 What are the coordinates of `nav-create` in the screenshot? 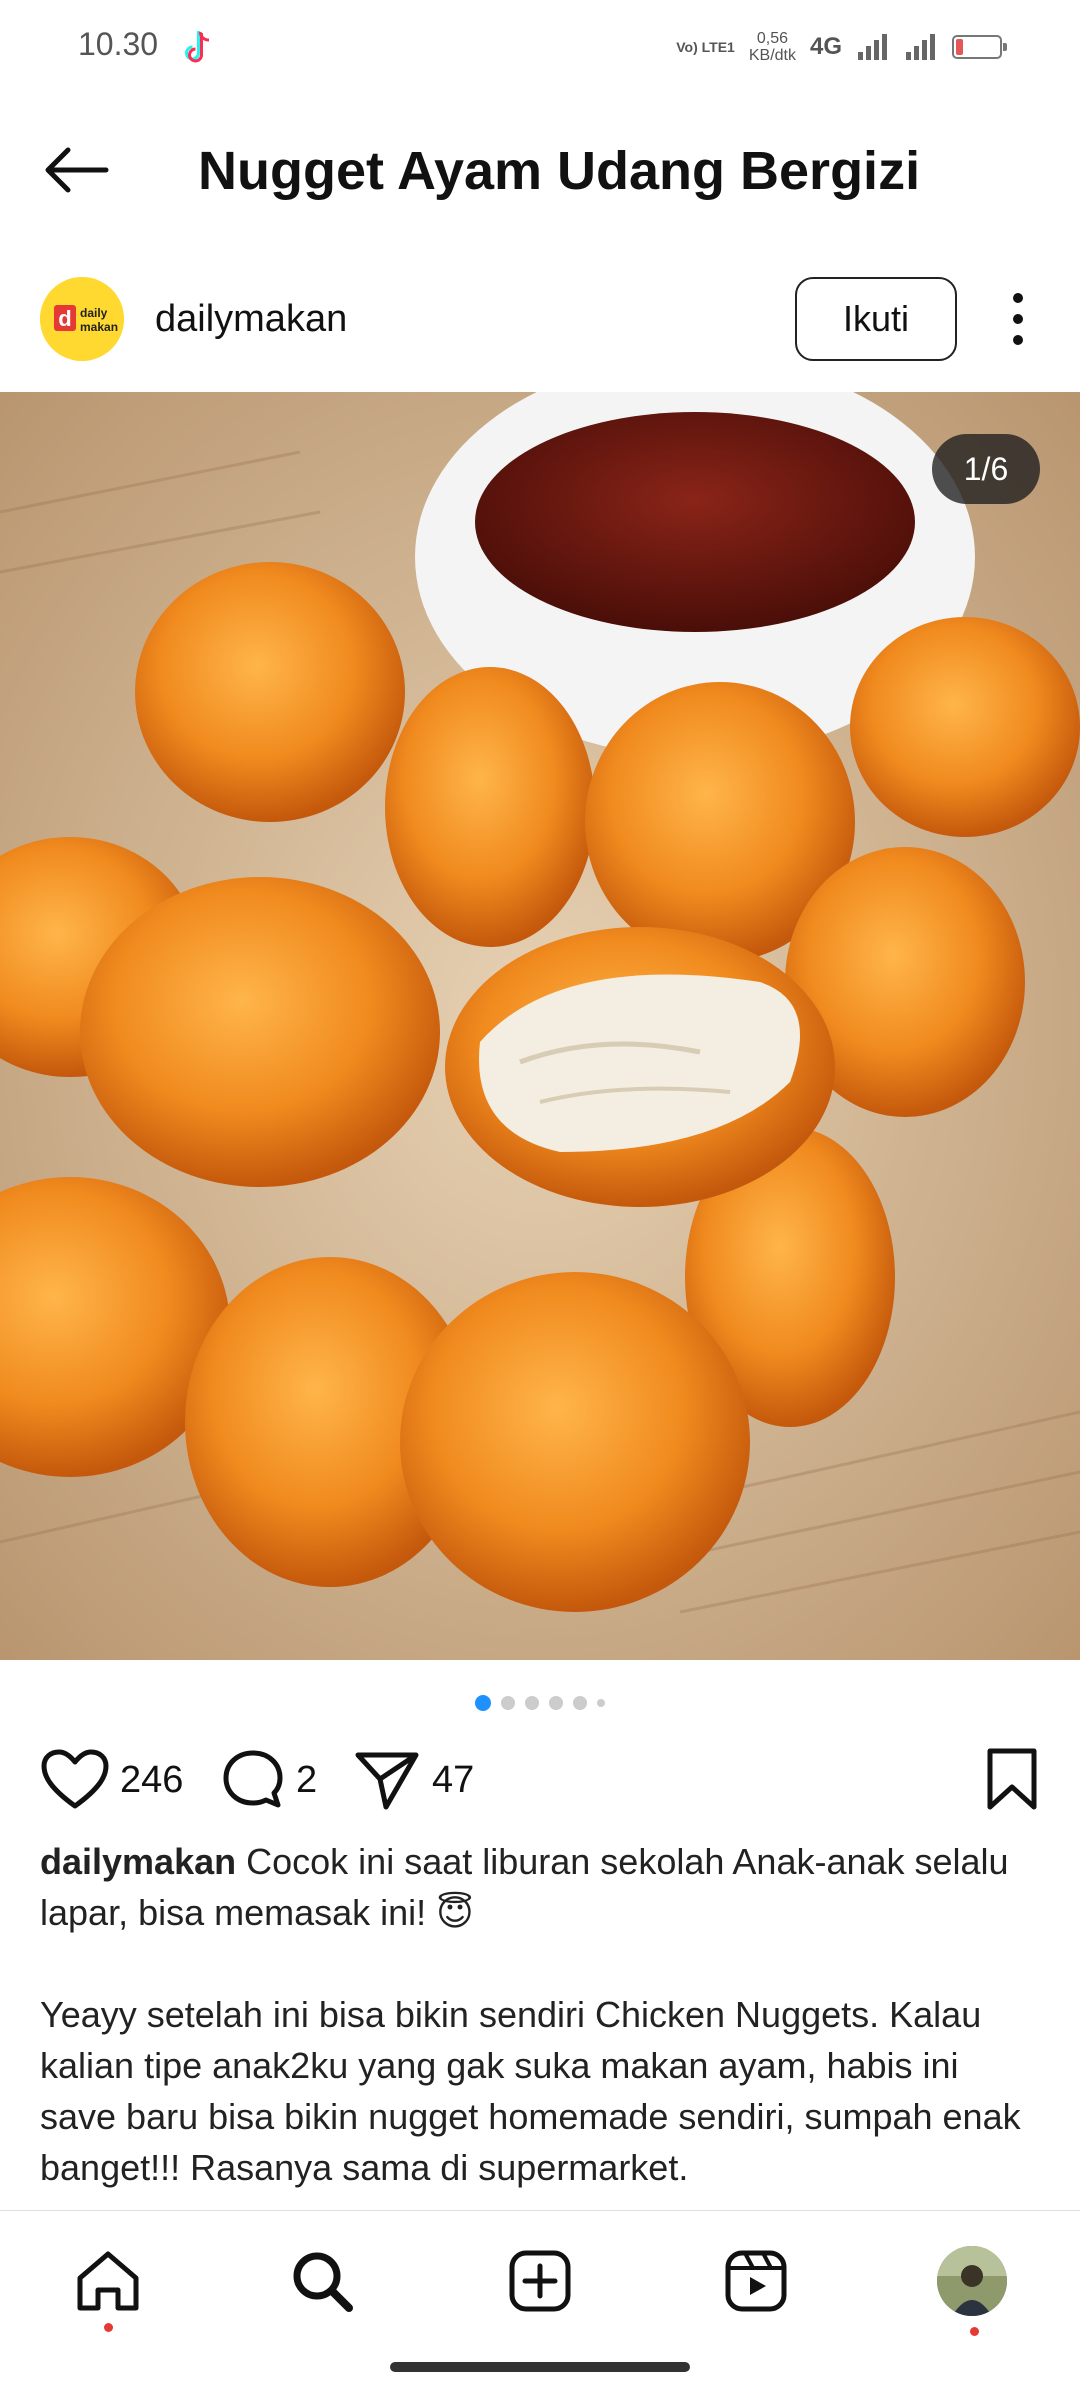 It's located at (540, 2281).